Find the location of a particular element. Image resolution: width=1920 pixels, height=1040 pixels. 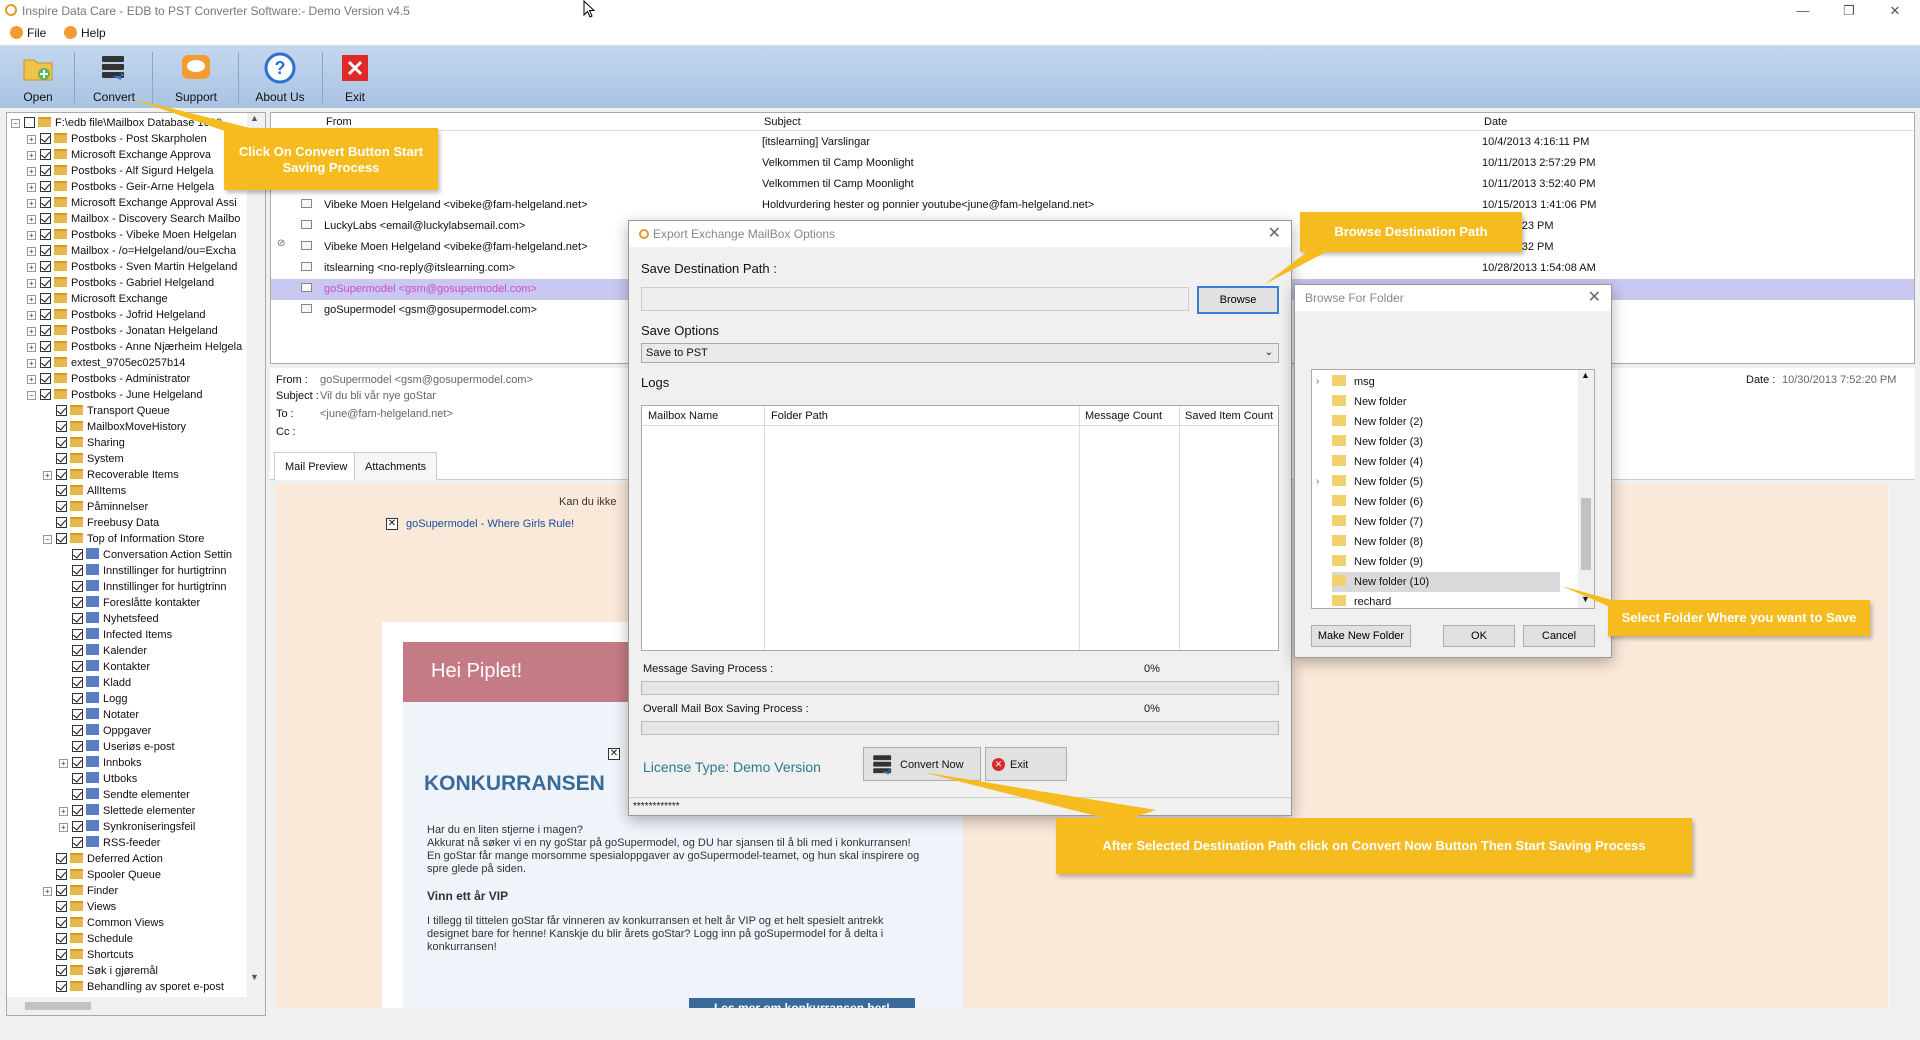

folder-list-scrollbar: ▲ ▼ is located at coordinates (1586, 489).